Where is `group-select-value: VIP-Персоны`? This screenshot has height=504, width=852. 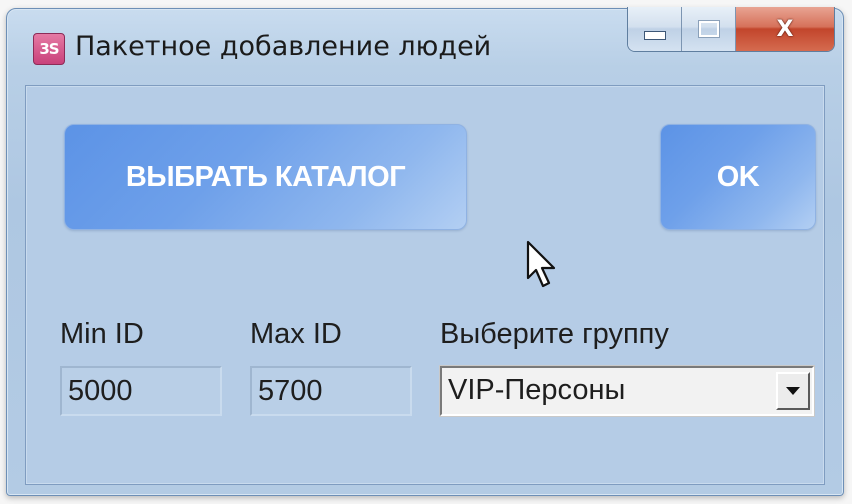
group-select-value: VIP-Персоны is located at coordinates (537, 390).